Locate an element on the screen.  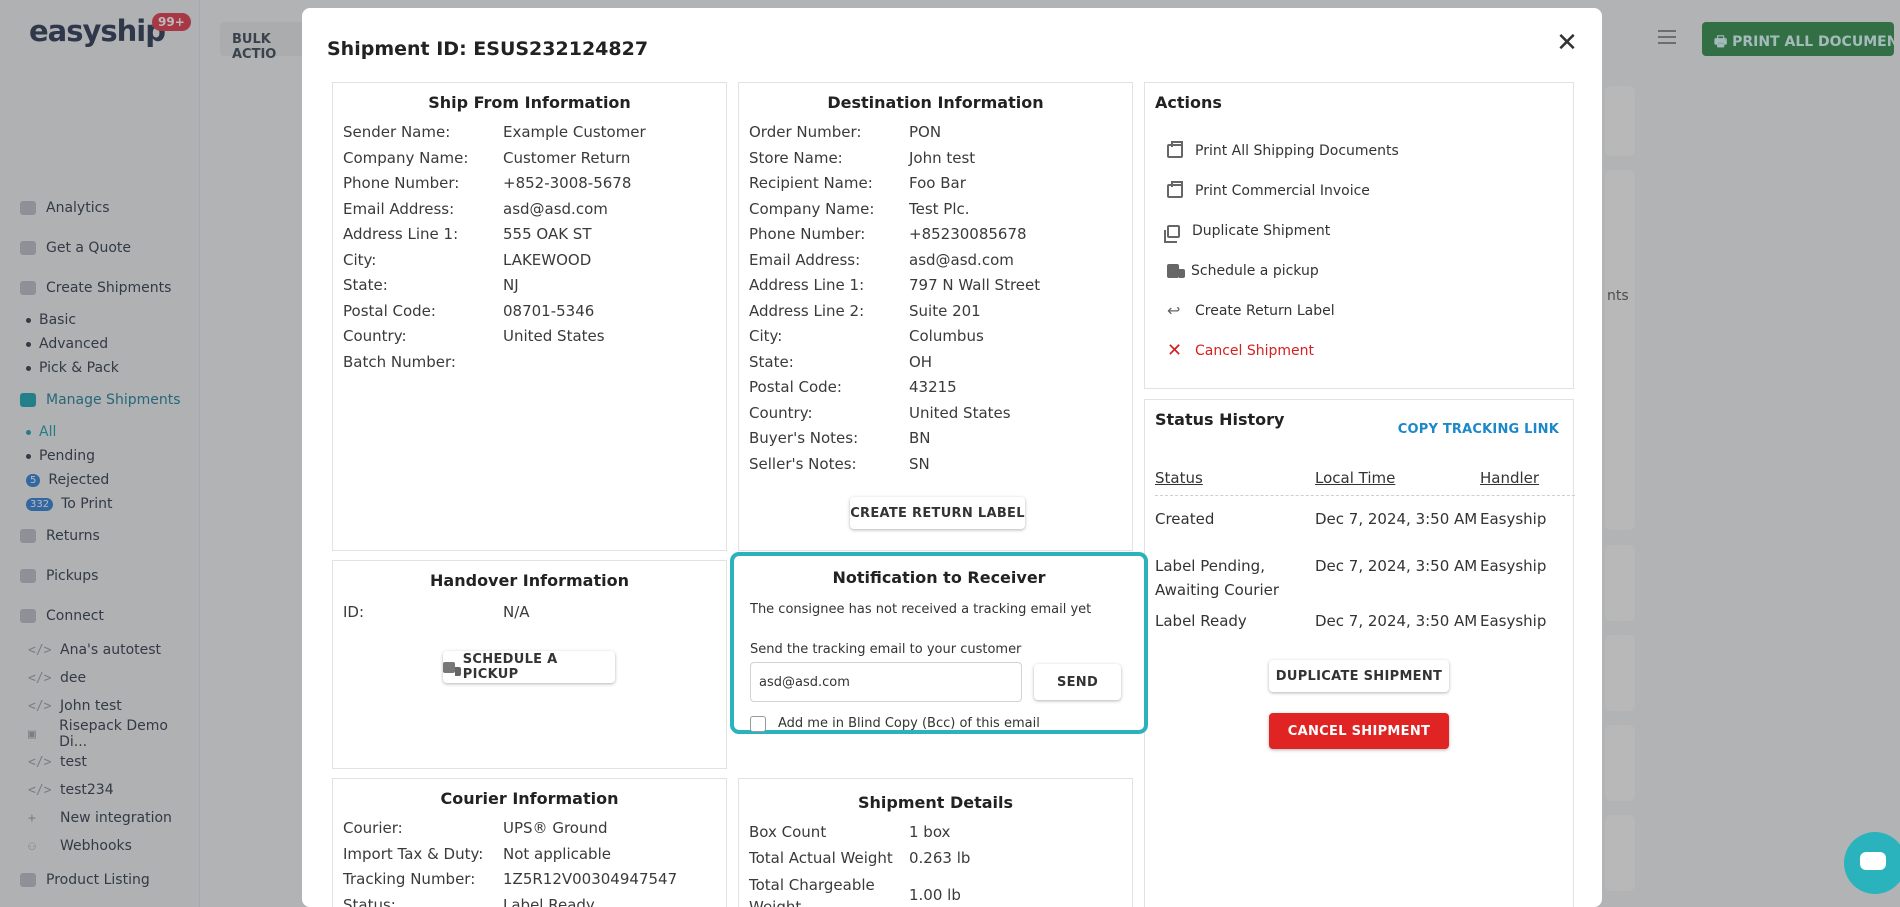
field-row: Store Name: John test is located at coordinates (862, 157).